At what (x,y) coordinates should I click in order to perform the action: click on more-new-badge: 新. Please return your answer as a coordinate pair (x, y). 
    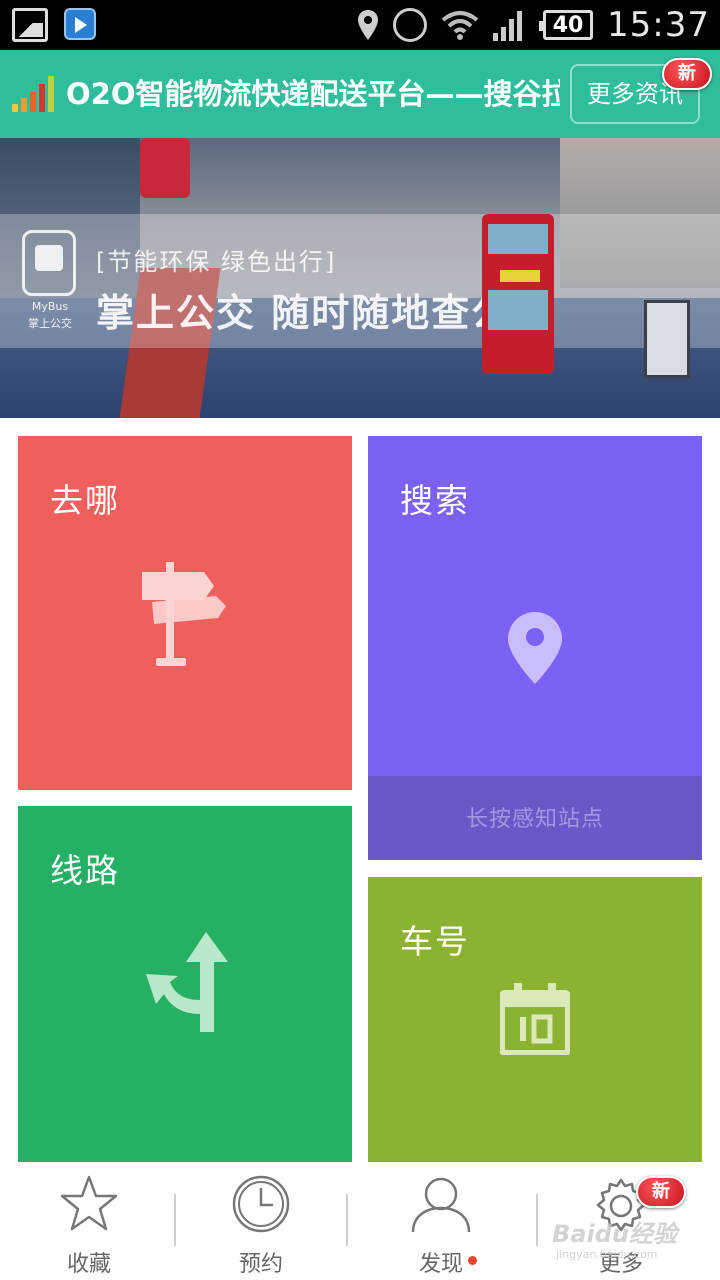
    Looking at the image, I should click on (661, 1192).